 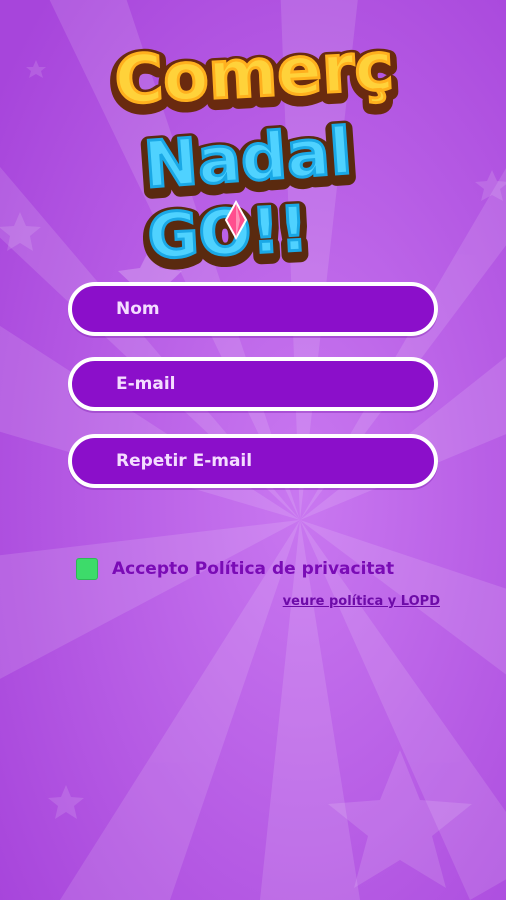 I want to click on accept-policy-label: Accepto Política de privacitat, so click(x=253, y=569).